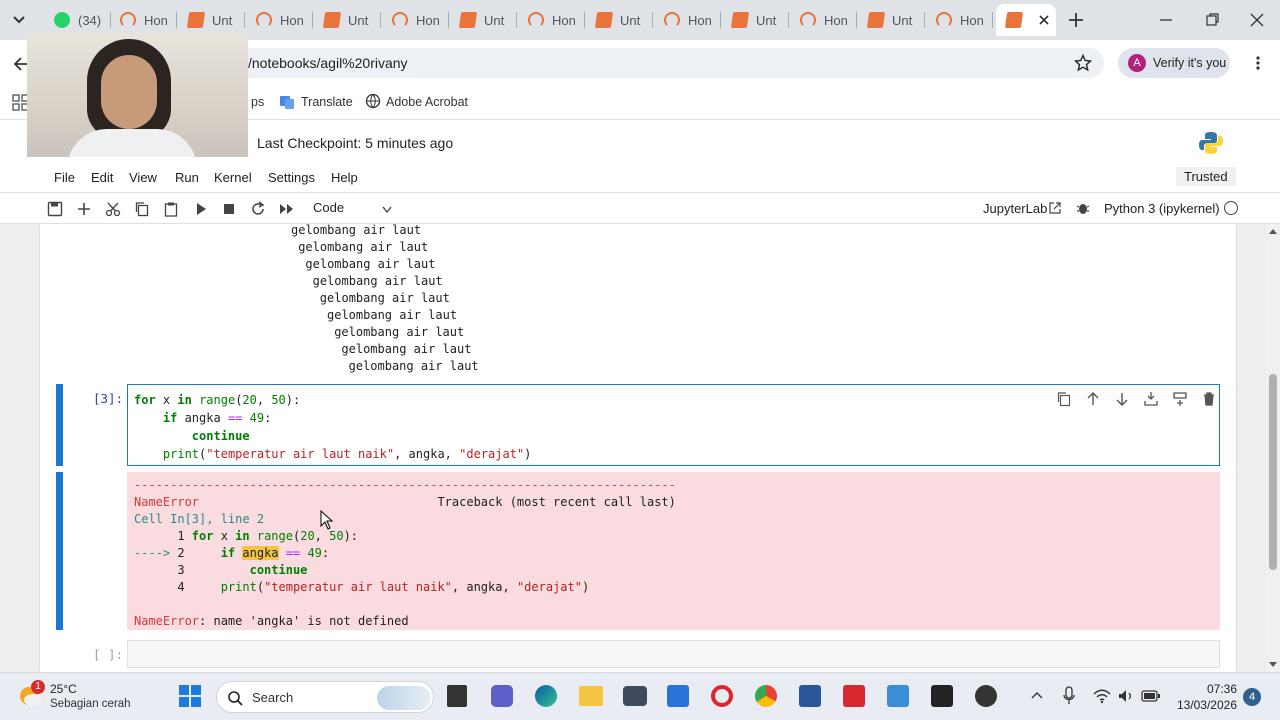 The width and height of the screenshot is (1280, 720). What do you see at coordinates (1151, 399) in the screenshot?
I see `insert-above-icon` at bounding box center [1151, 399].